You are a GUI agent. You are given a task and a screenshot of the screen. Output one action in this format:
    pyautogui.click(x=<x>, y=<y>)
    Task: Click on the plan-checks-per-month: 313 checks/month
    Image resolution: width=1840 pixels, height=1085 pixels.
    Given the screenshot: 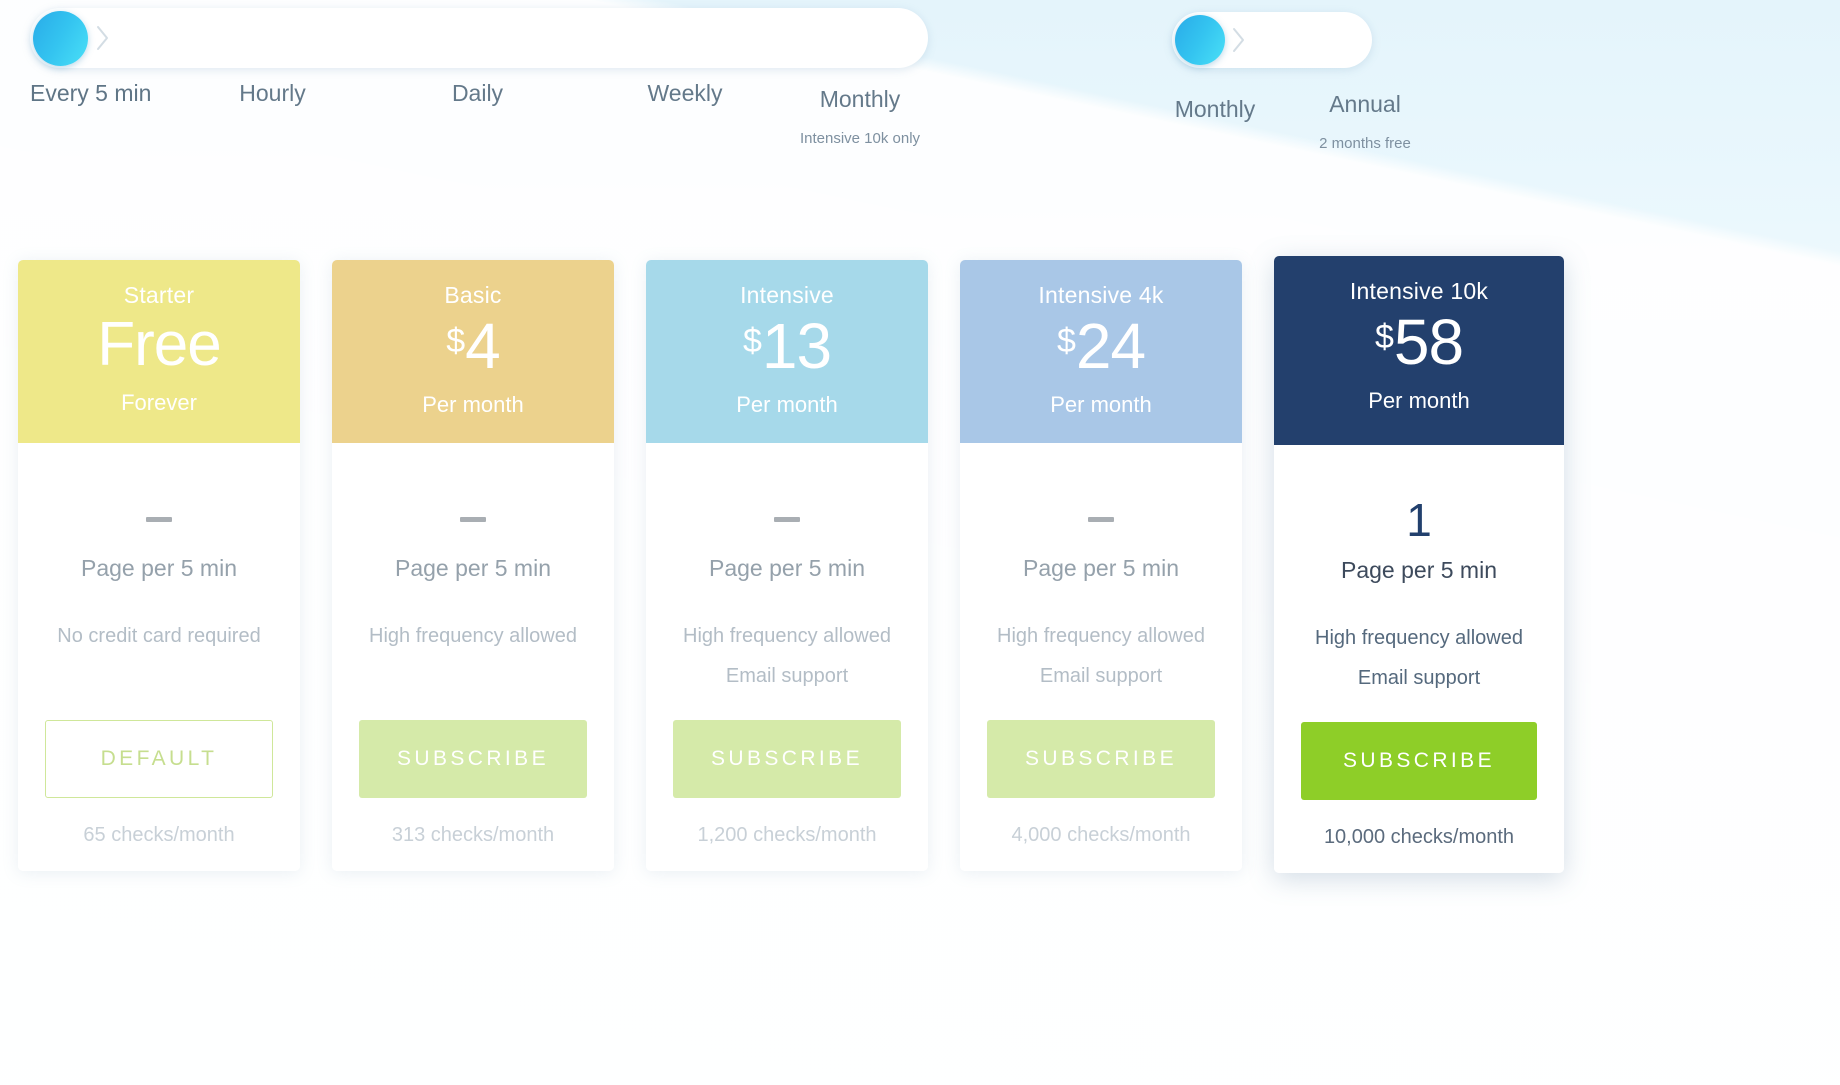 What is the action you would take?
    pyautogui.click(x=473, y=835)
    